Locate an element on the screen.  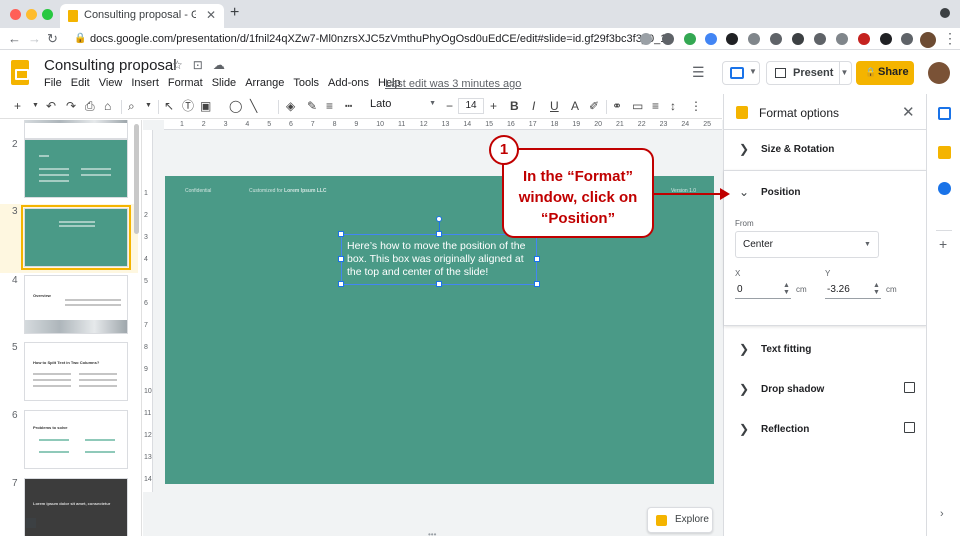
profile-avatar is located at coordinates (928, 40).